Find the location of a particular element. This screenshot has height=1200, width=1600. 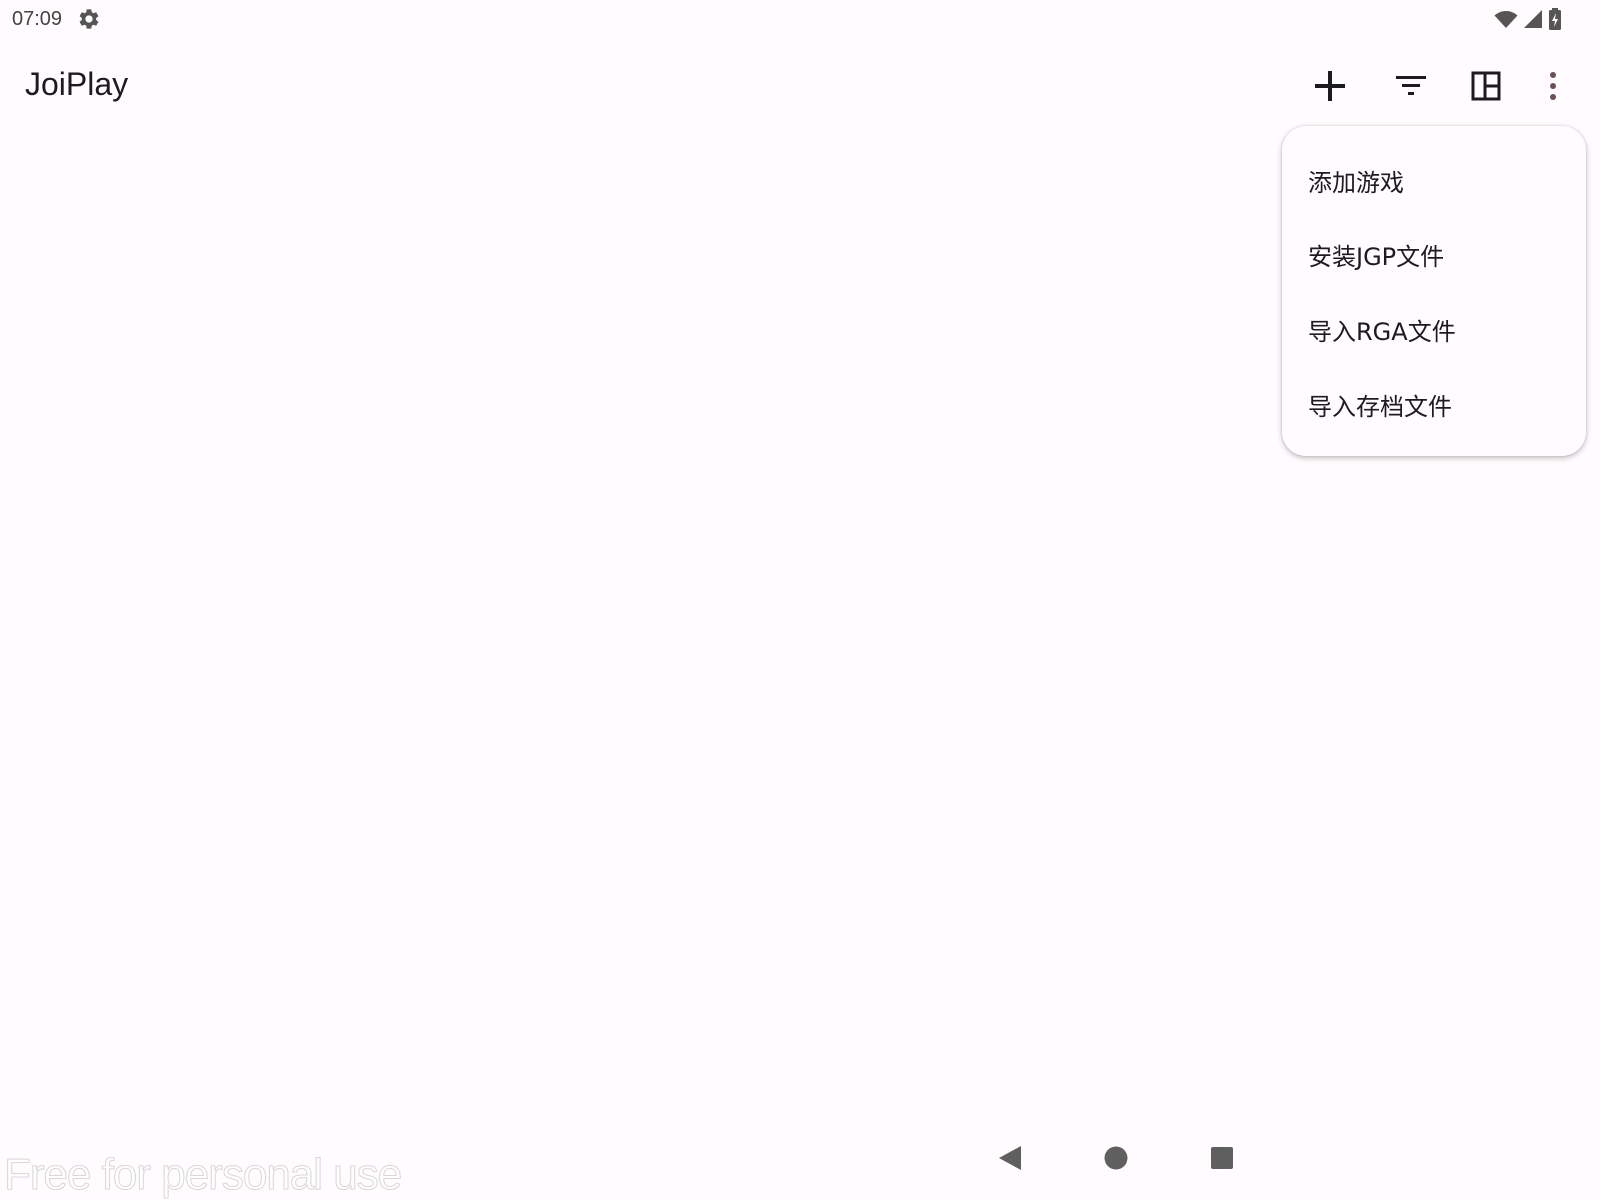

filter-icon is located at coordinates (1411, 88).